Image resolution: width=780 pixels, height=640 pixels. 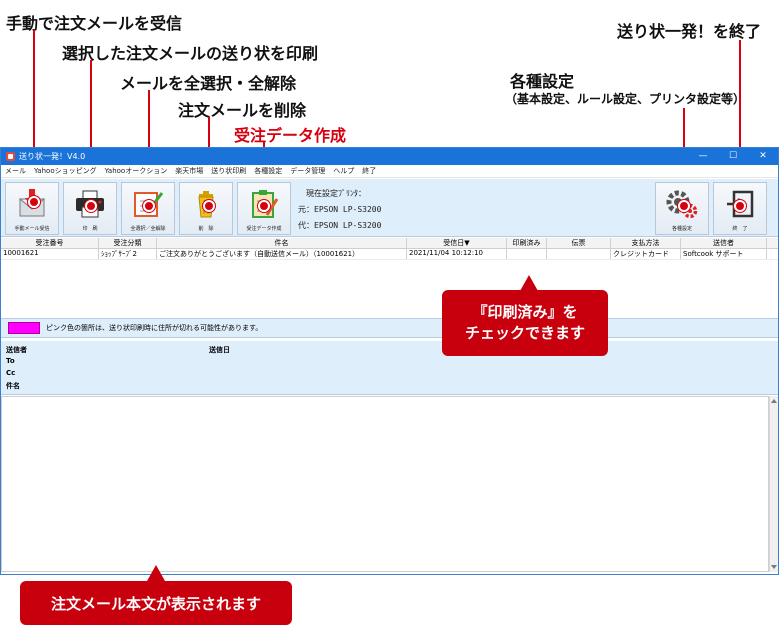 I want to click on col-subject: 件名, so click(x=282, y=243).